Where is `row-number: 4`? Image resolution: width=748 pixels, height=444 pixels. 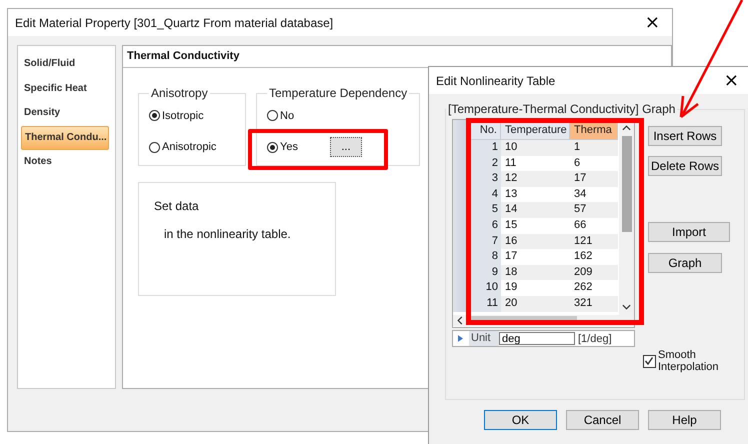 row-number: 4 is located at coordinates (485, 194).